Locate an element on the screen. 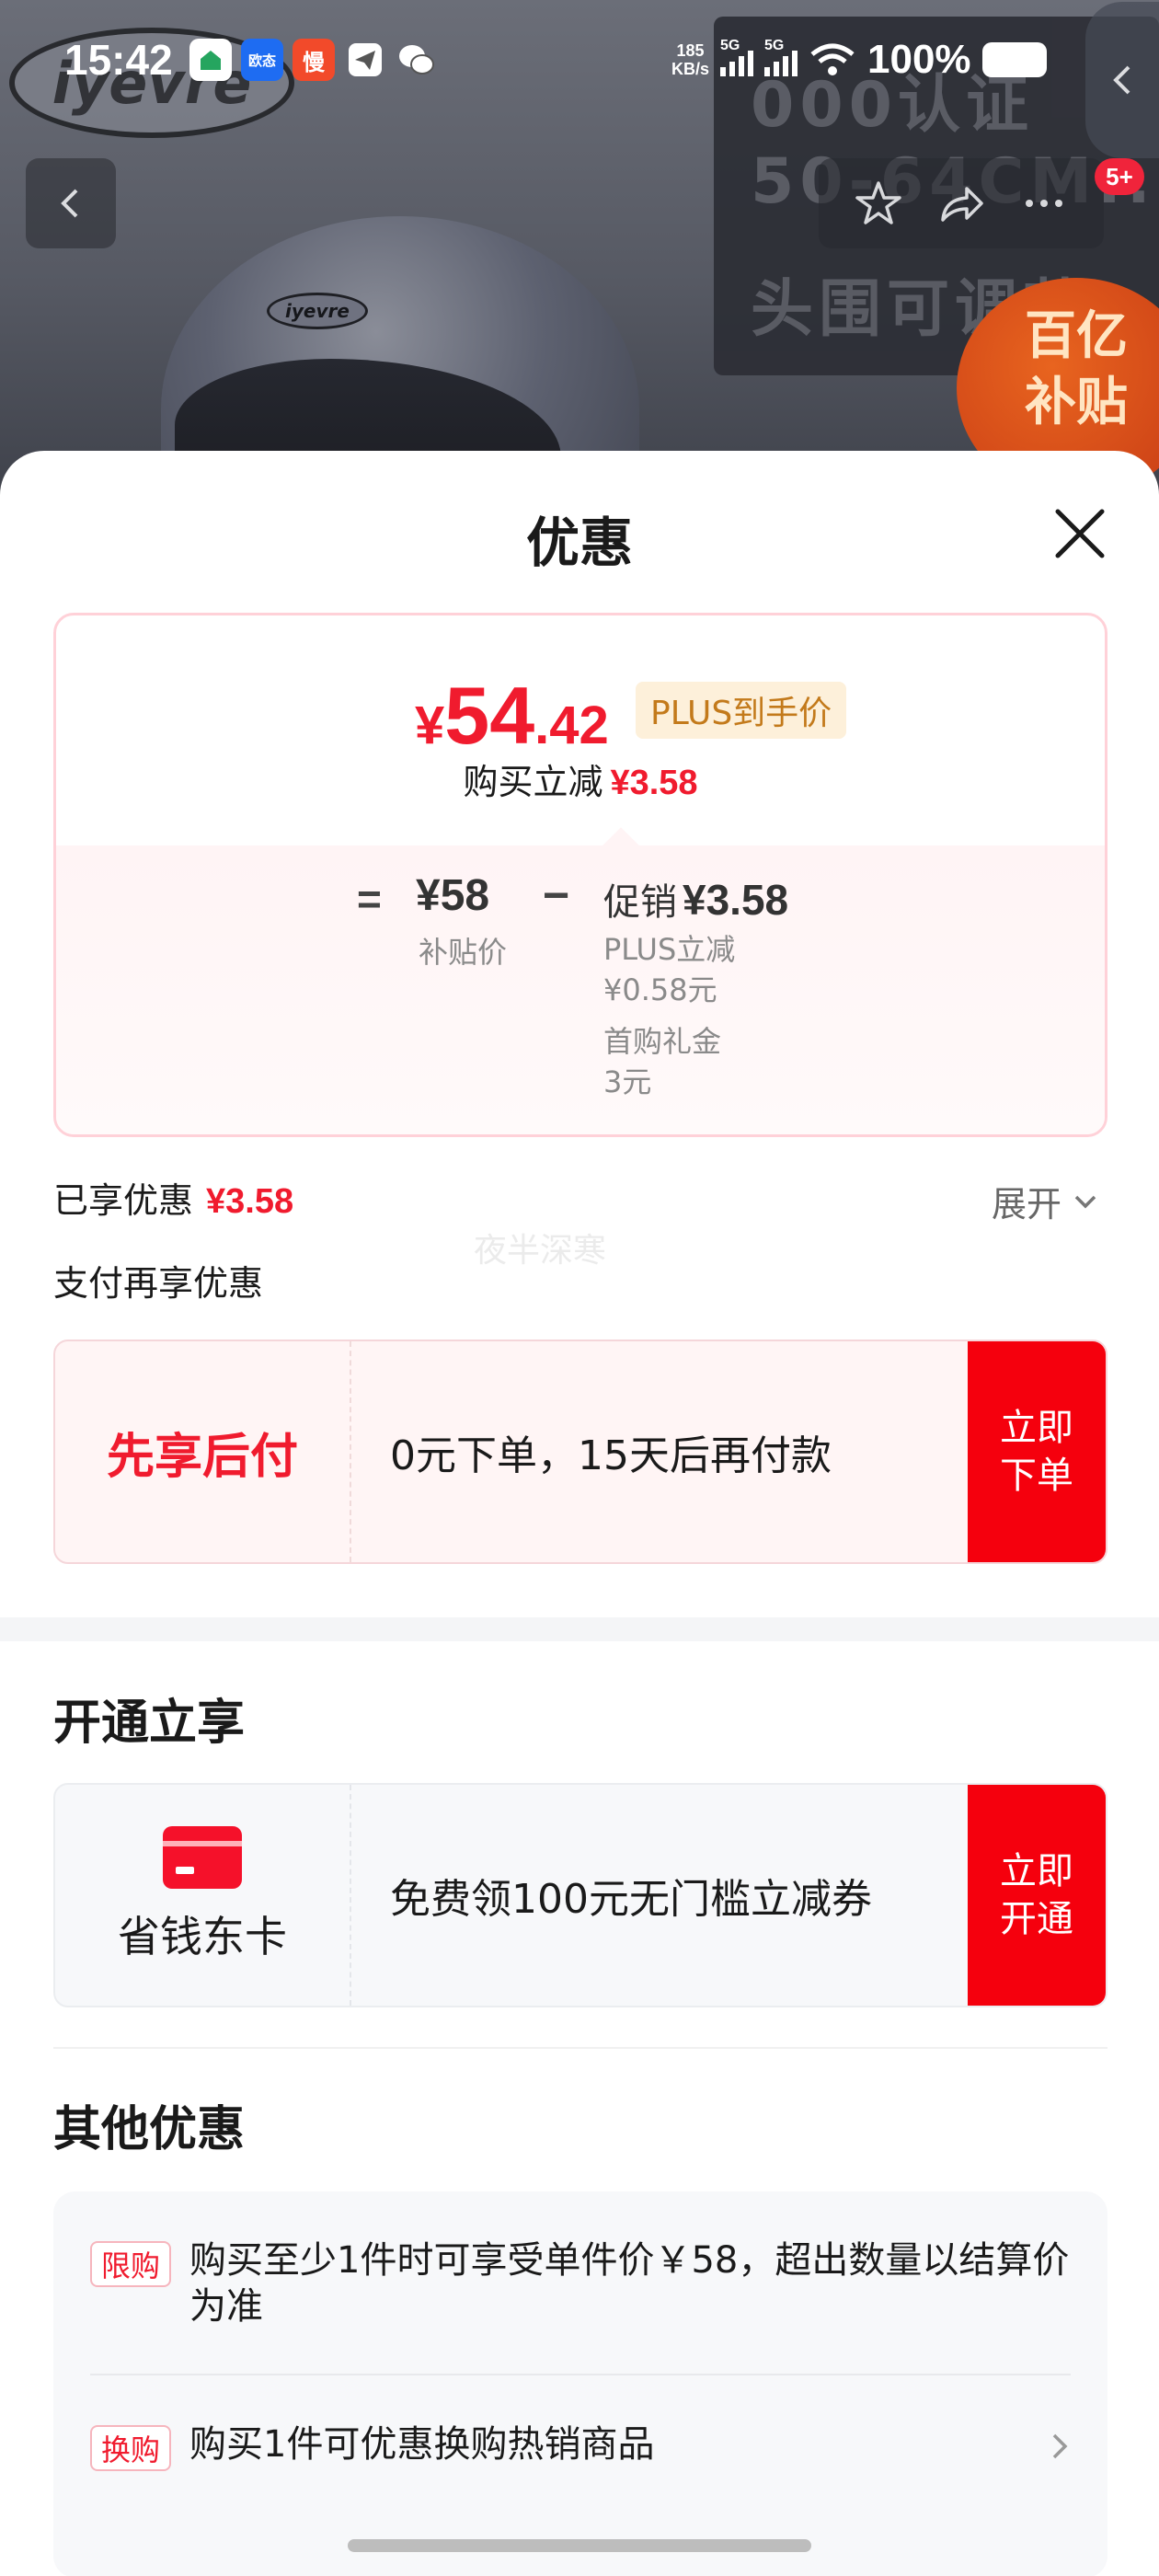  floating-side-tab is located at coordinates (1122, 80).